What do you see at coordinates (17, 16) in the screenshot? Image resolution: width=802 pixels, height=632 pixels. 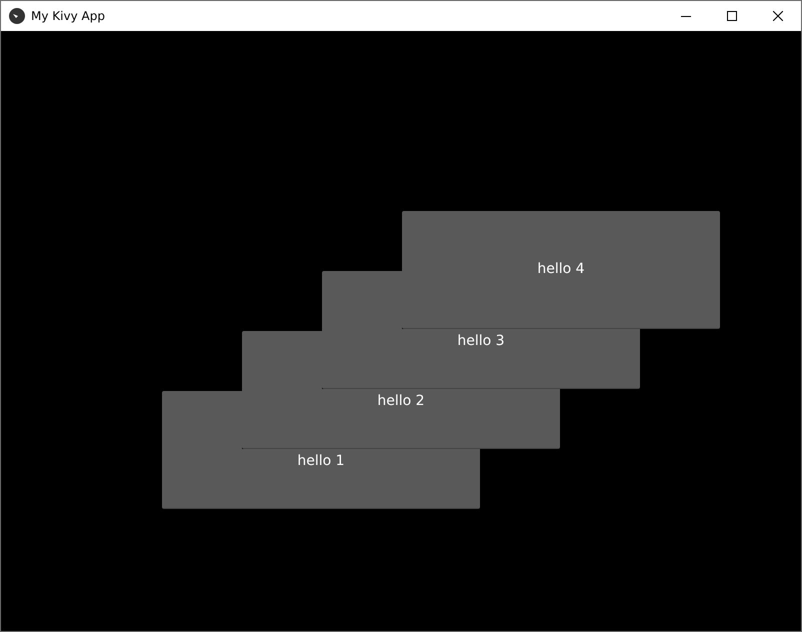 I see `app-logo-icon` at bounding box center [17, 16].